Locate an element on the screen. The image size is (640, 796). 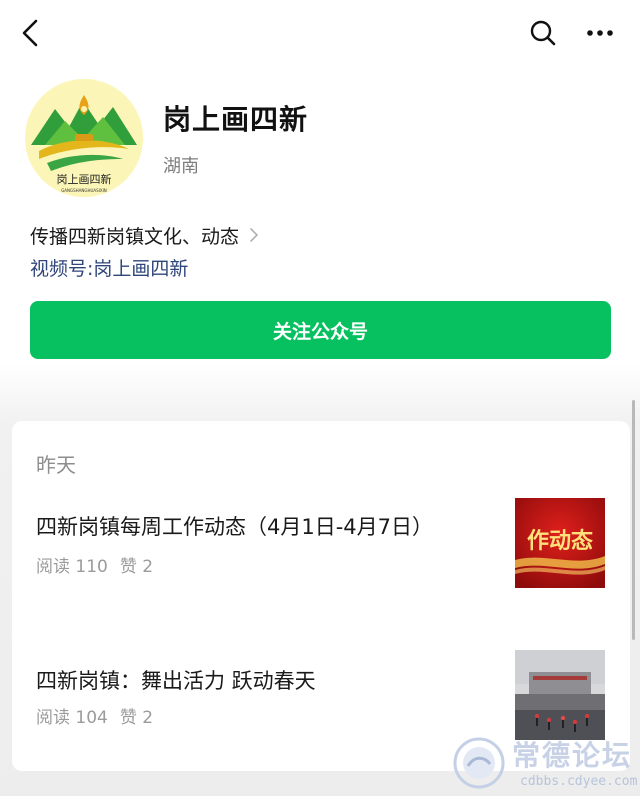
video-channel-label: 视频号: is located at coordinates (62, 268).